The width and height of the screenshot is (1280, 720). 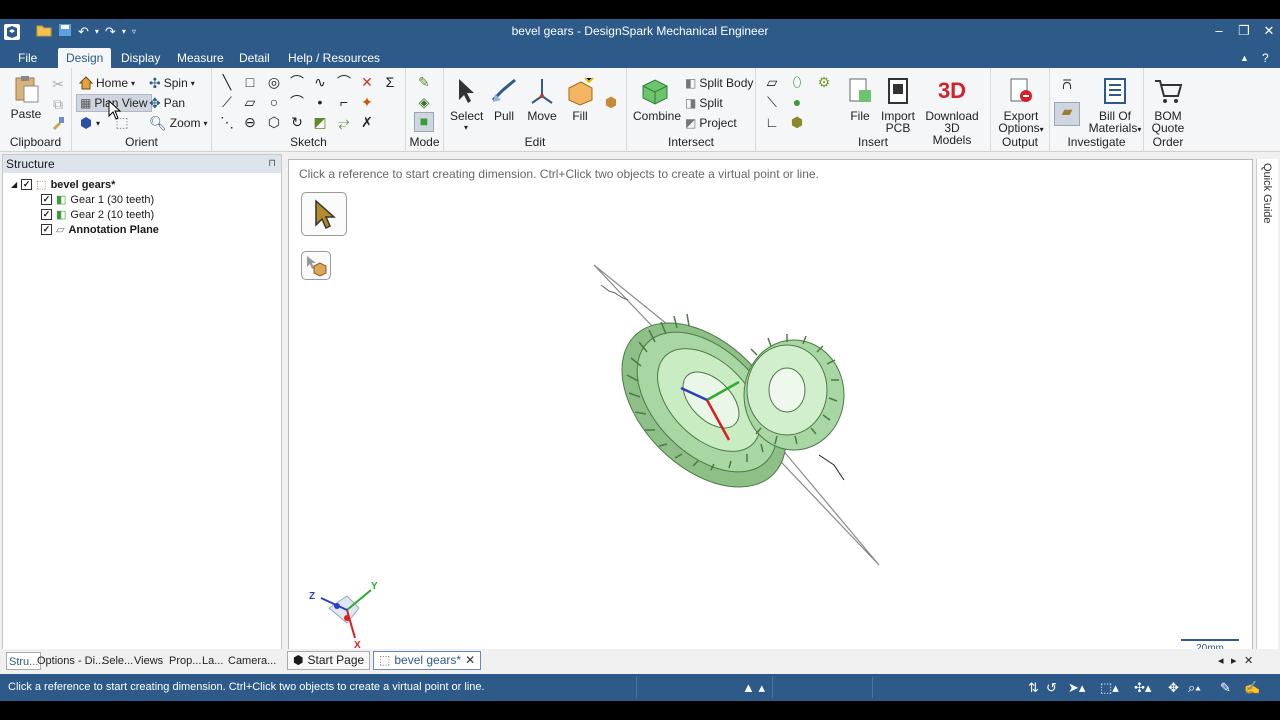 I want to click on 3d-mode-icon: ■, so click(x=424, y=122).